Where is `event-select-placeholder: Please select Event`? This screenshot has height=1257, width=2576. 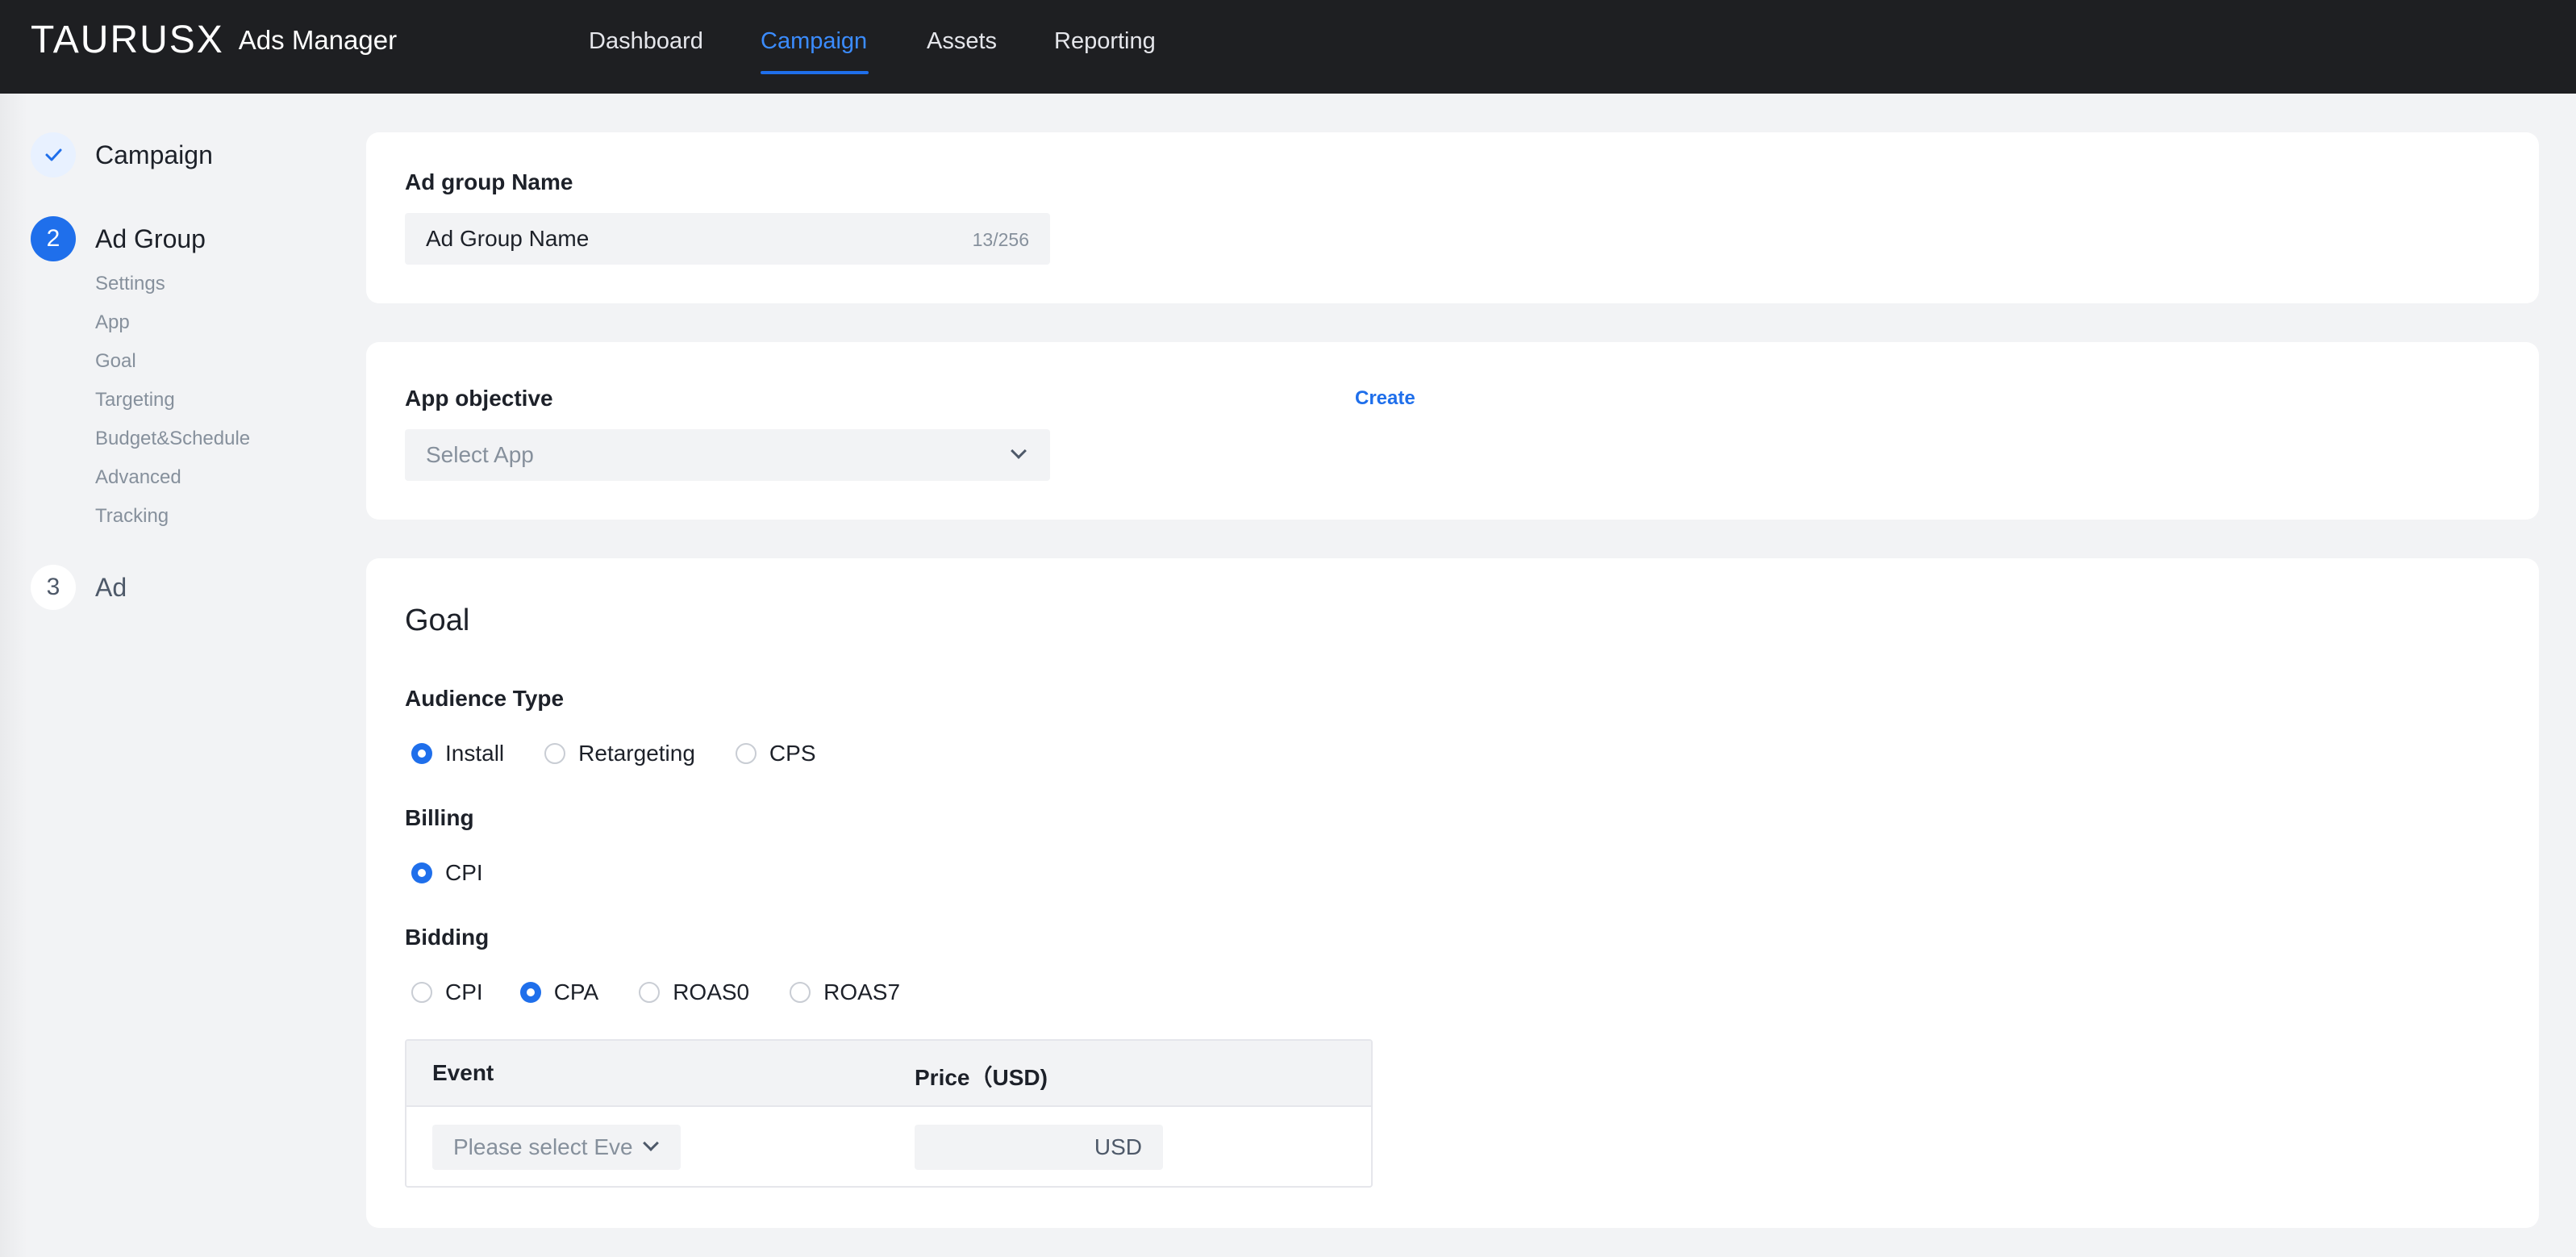 event-select-placeholder: Please select Event is located at coordinates (542, 1146).